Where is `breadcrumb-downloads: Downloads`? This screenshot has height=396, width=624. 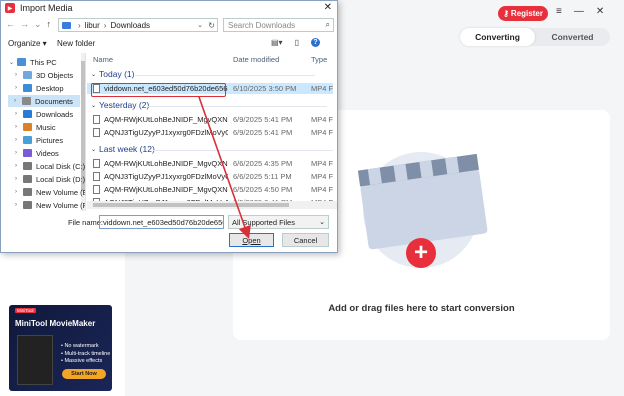
breadcrumb-downloads: Downloads is located at coordinates (130, 25).